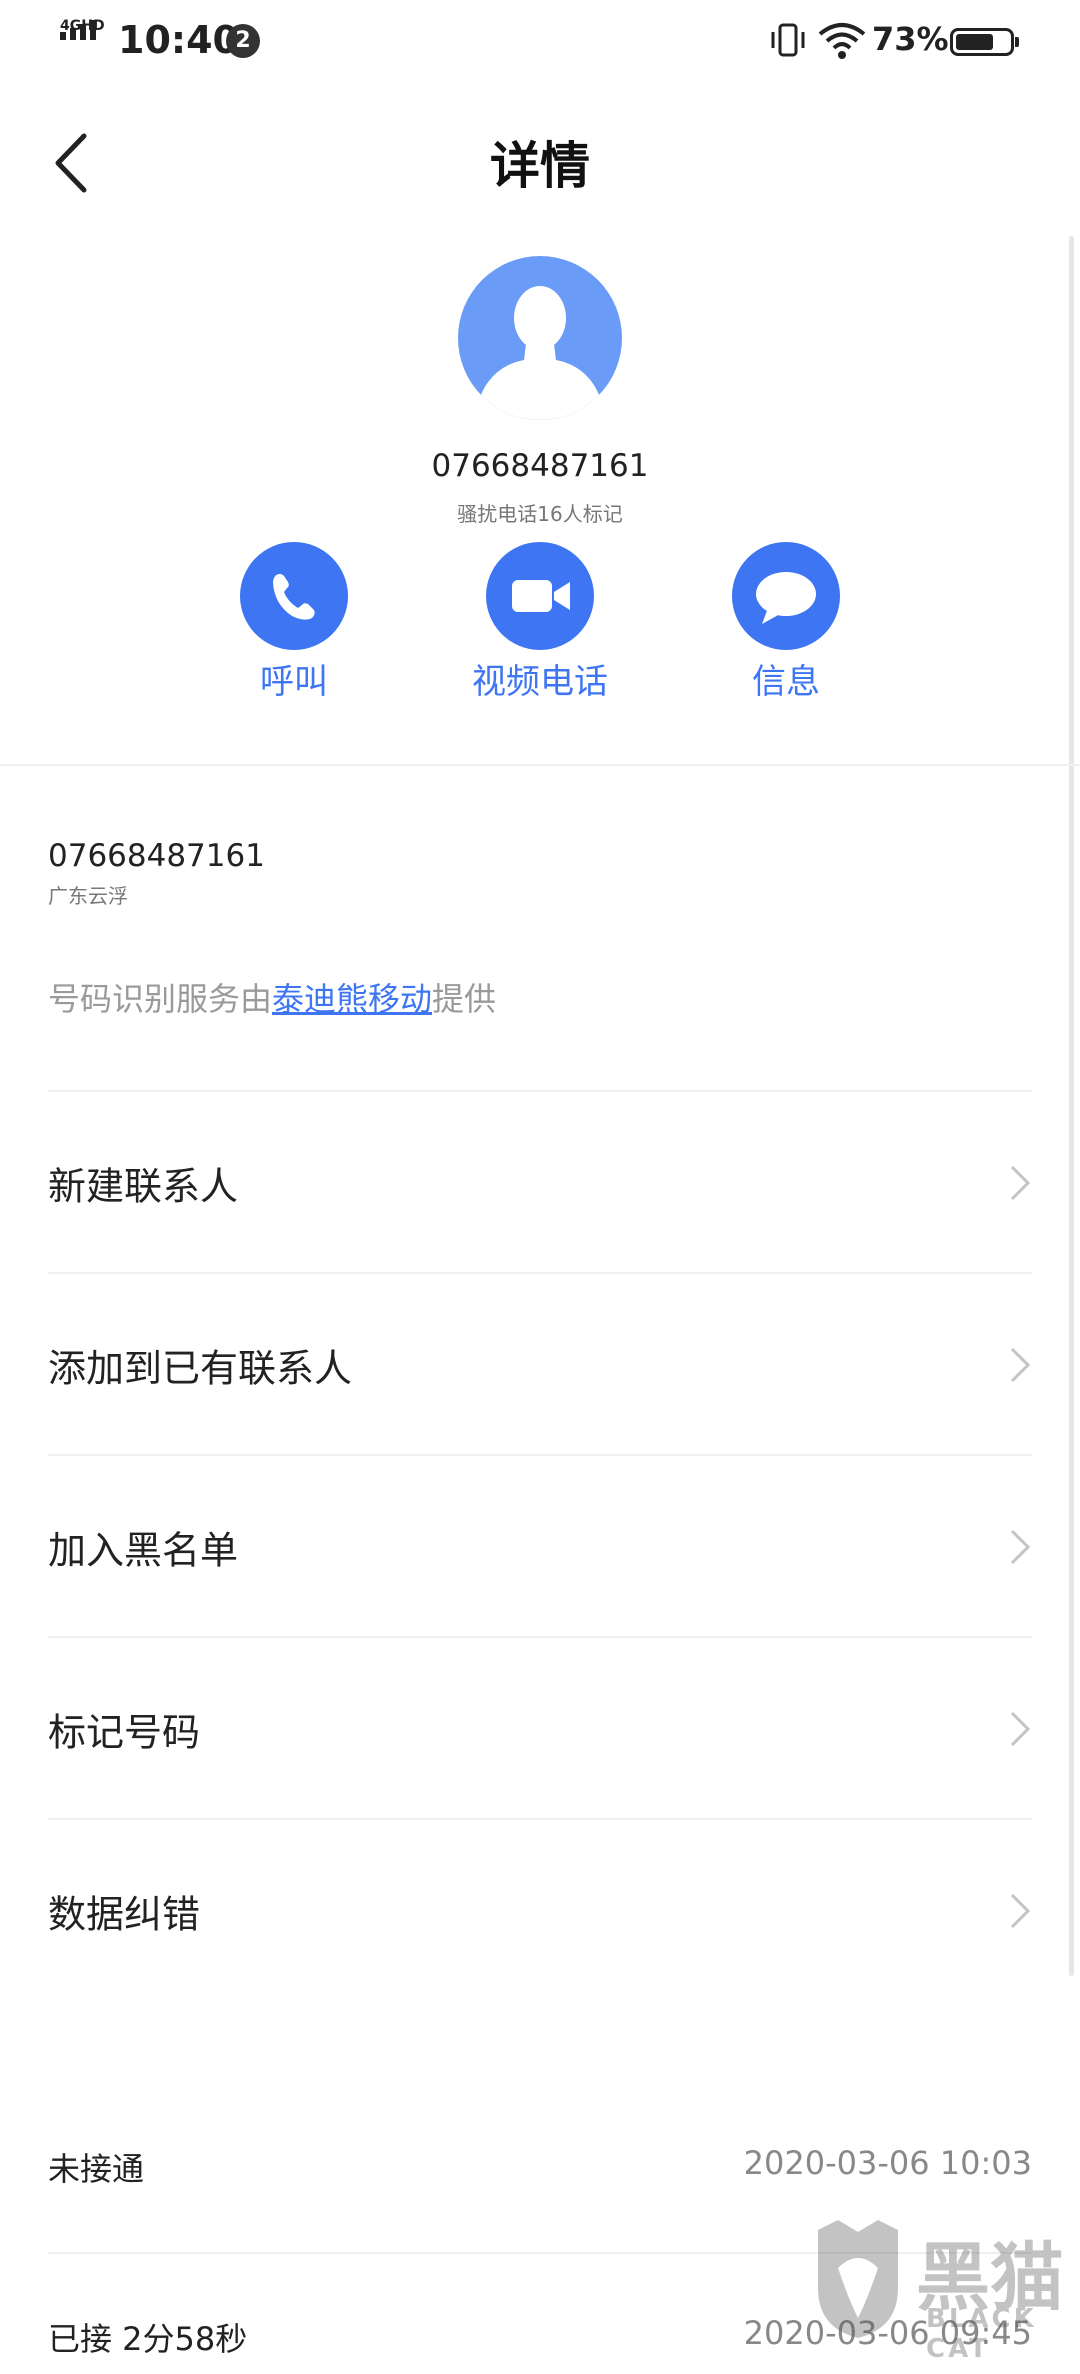 The image size is (1080, 2374). Describe the element at coordinates (540, 1911) in the screenshot. I see `menu-item-data-correction: 数据纠错` at that location.